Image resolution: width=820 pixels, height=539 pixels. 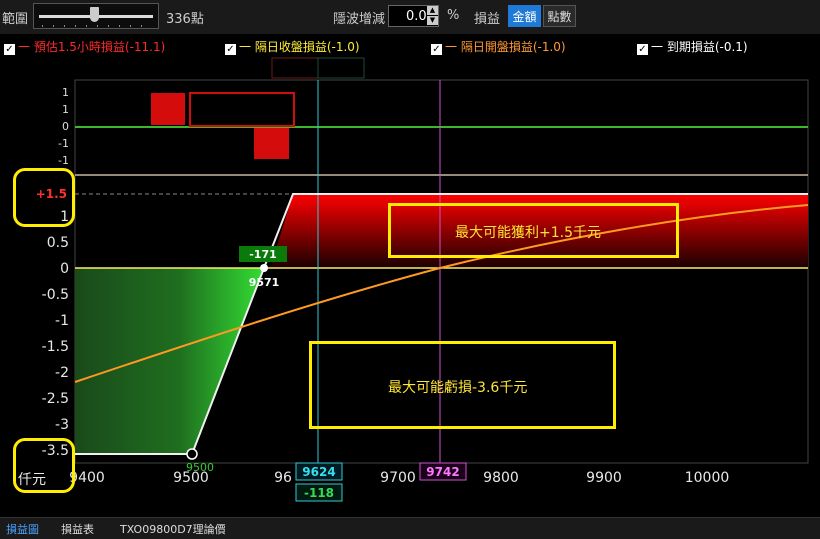 What do you see at coordinates (295, 68) in the screenshot?
I see `top-marker-red` at bounding box center [295, 68].